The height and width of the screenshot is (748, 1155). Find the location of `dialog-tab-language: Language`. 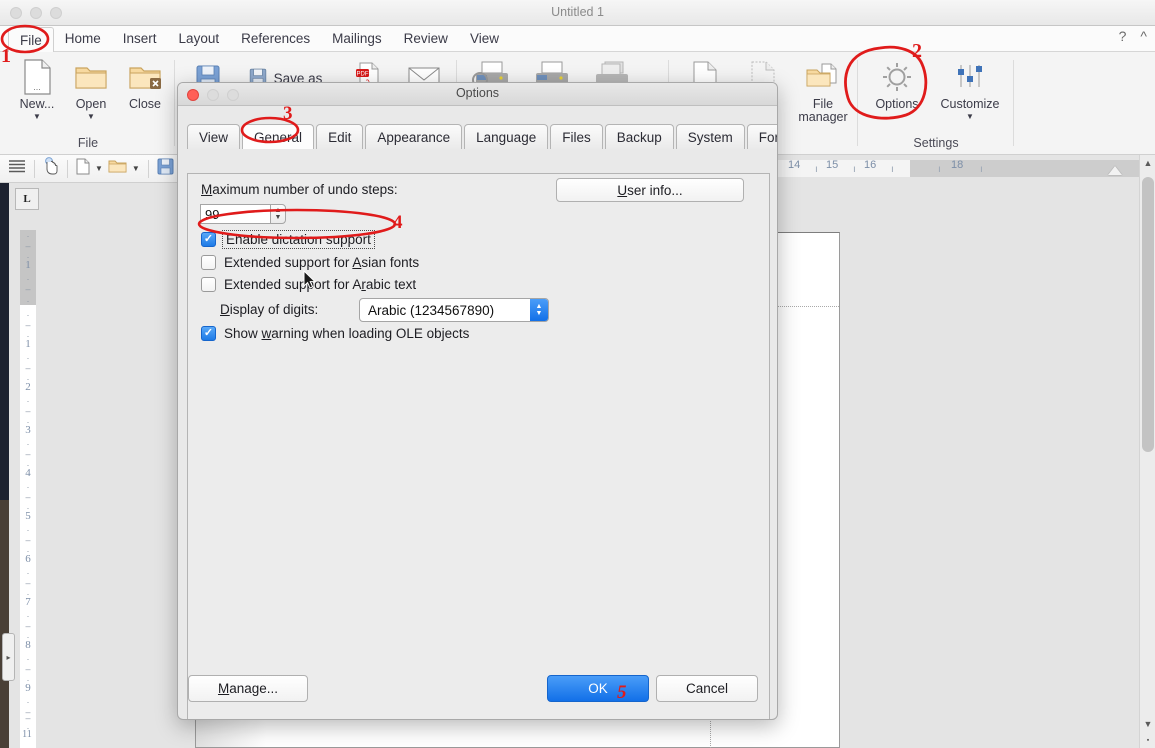

dialog-tab-language: Language is located at coordinates (506, 136).